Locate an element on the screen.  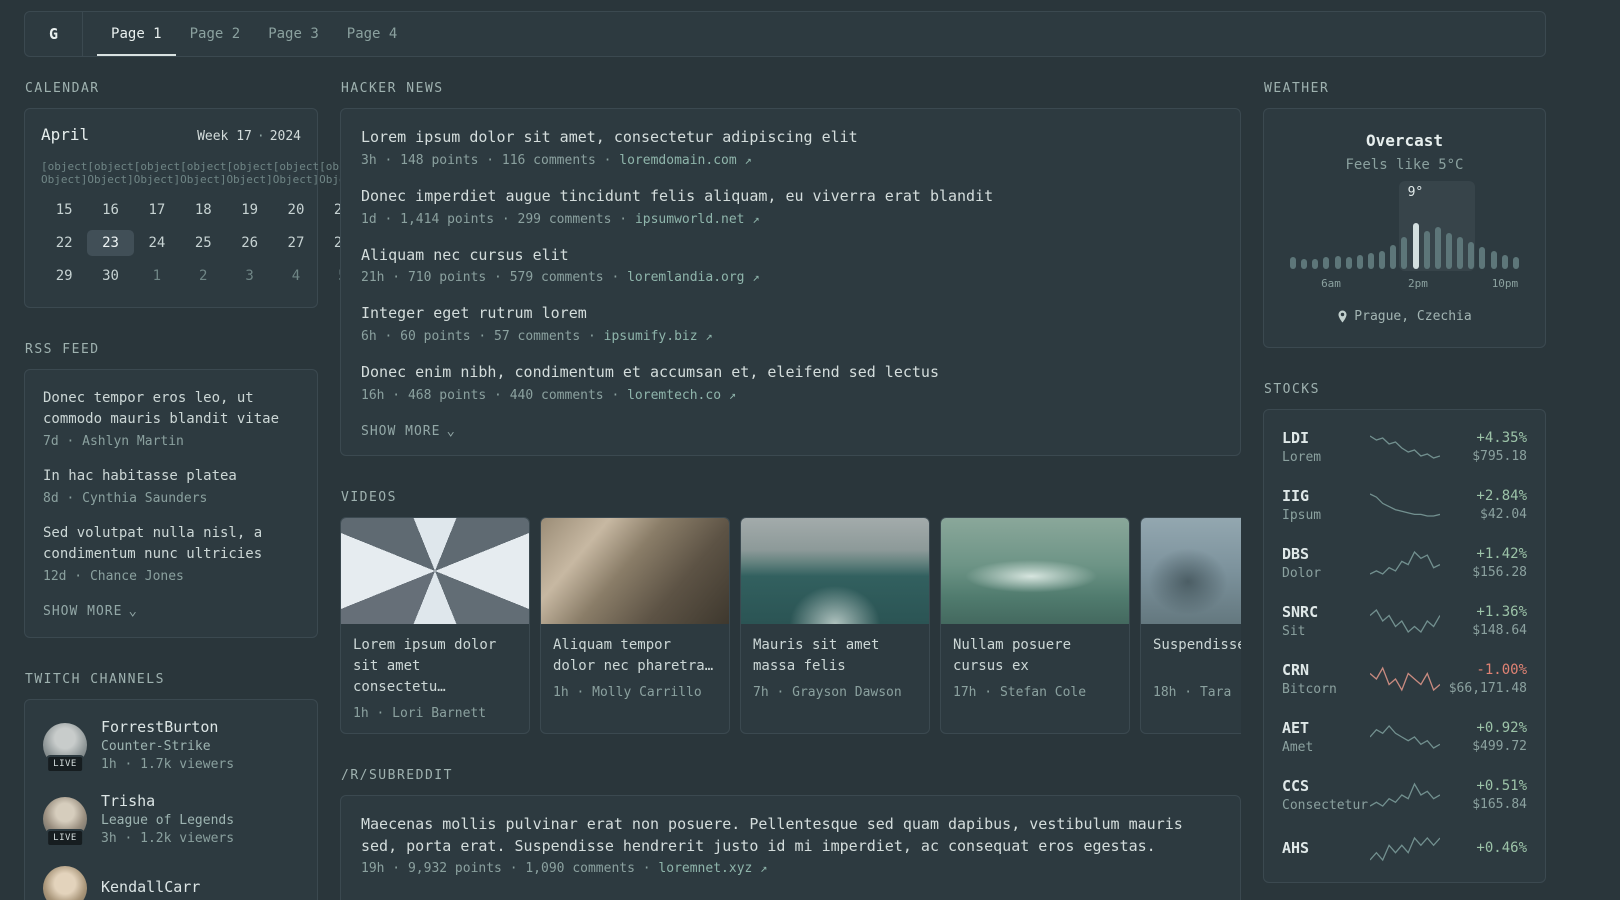
rss-show-more-button: SHOW MORE ⌄ is located at coordinates (90, 611).